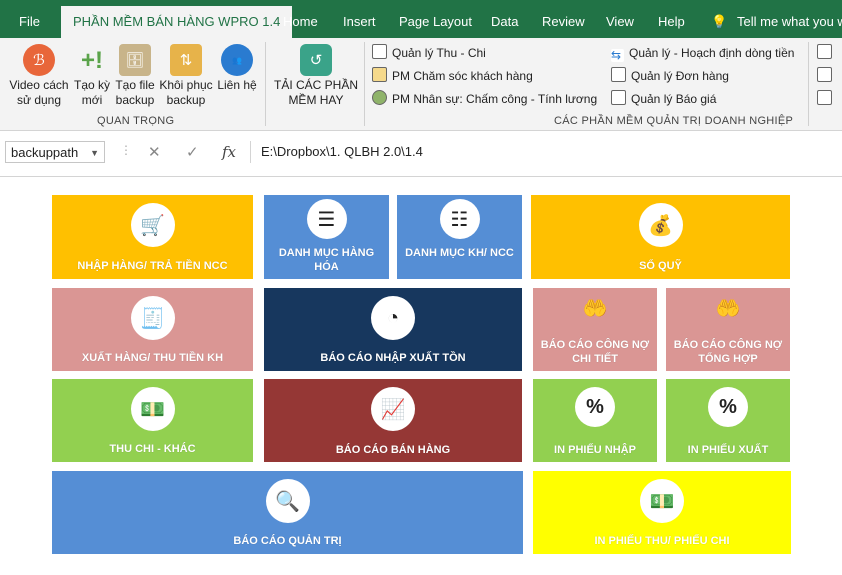 The image size is (842, 575). I want to click on download-software-button: ↺ TẢI CÁC PHẦN MỀM HAY, so click(316, 76).